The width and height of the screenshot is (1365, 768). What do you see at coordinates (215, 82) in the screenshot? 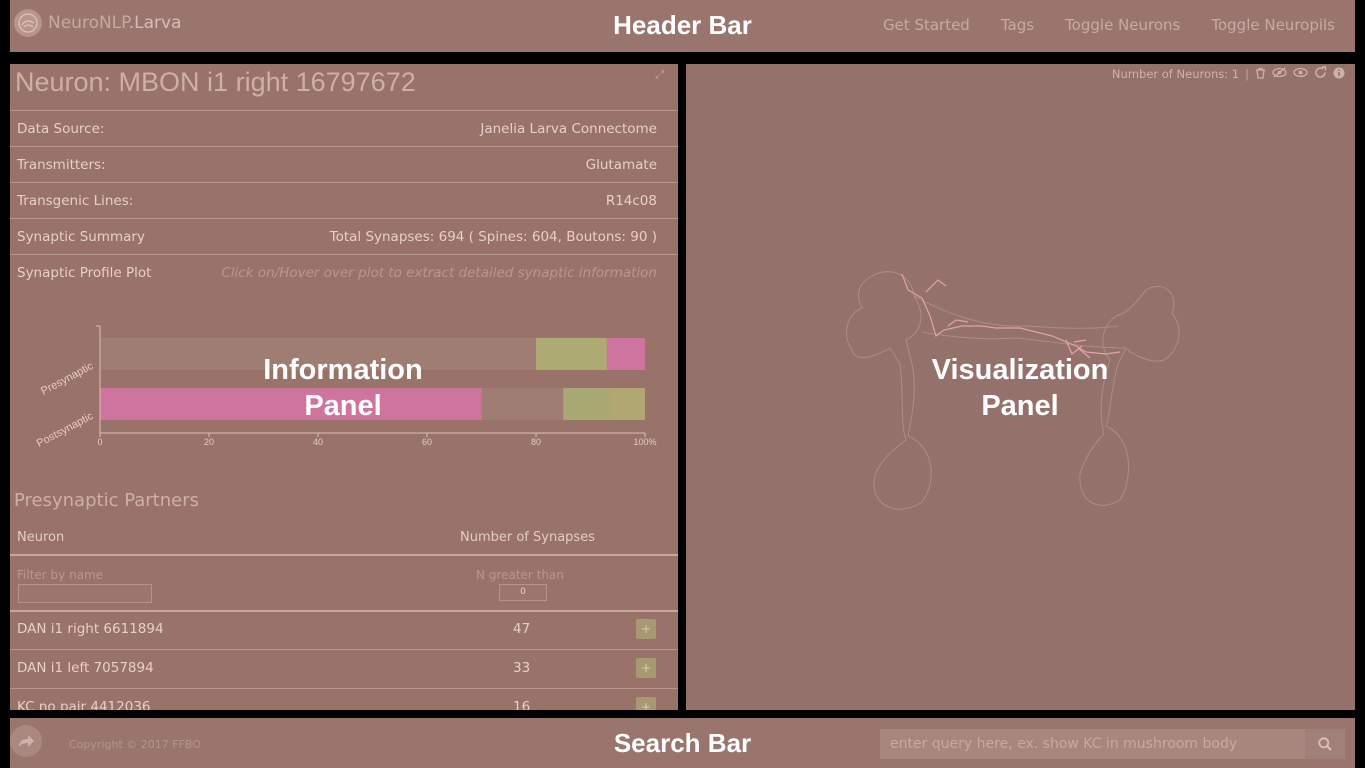
I see `neuron-title: Neuron: MBON i1 right 16797672` at bounding box center [215, 82].